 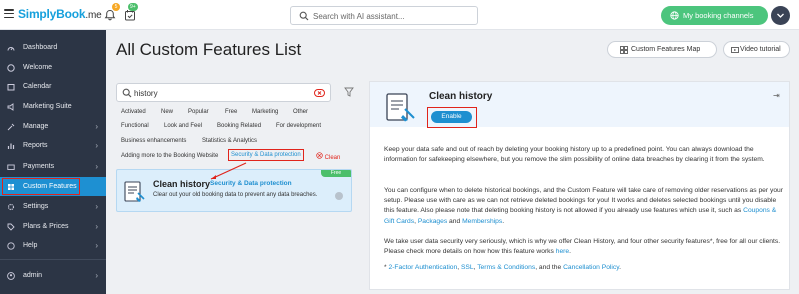 What do you see at coordinates (53, 259) in the screenshot?
I see `sidebar-divider` at bounding box center [53, 259].